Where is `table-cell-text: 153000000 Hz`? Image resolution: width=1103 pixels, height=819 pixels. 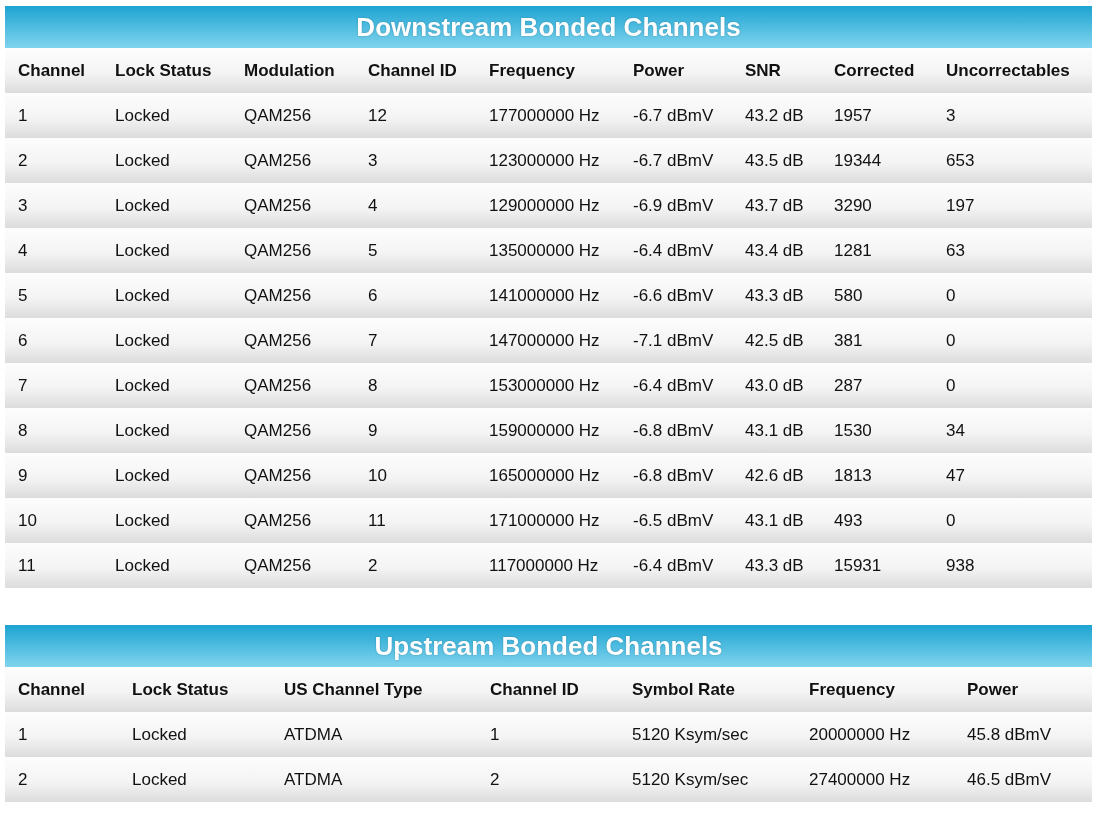 table-cell-text: 153000000 Hz is located at coordinates (545, 385).